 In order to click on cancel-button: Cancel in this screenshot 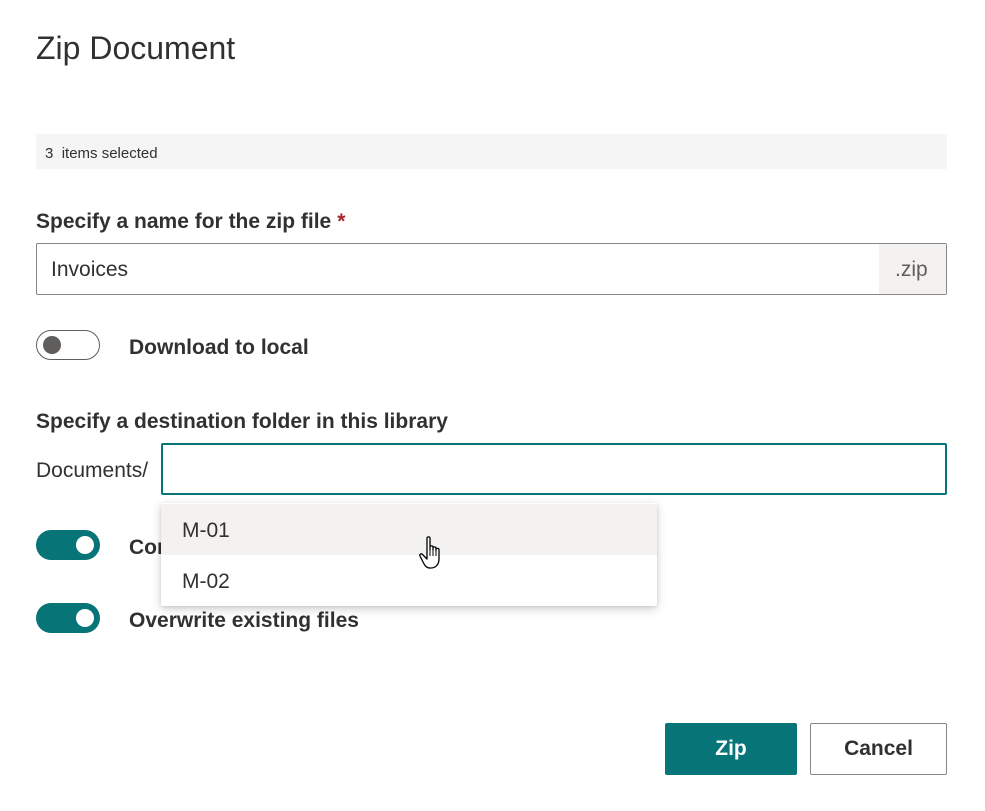, I will do `click(878, 749)`.